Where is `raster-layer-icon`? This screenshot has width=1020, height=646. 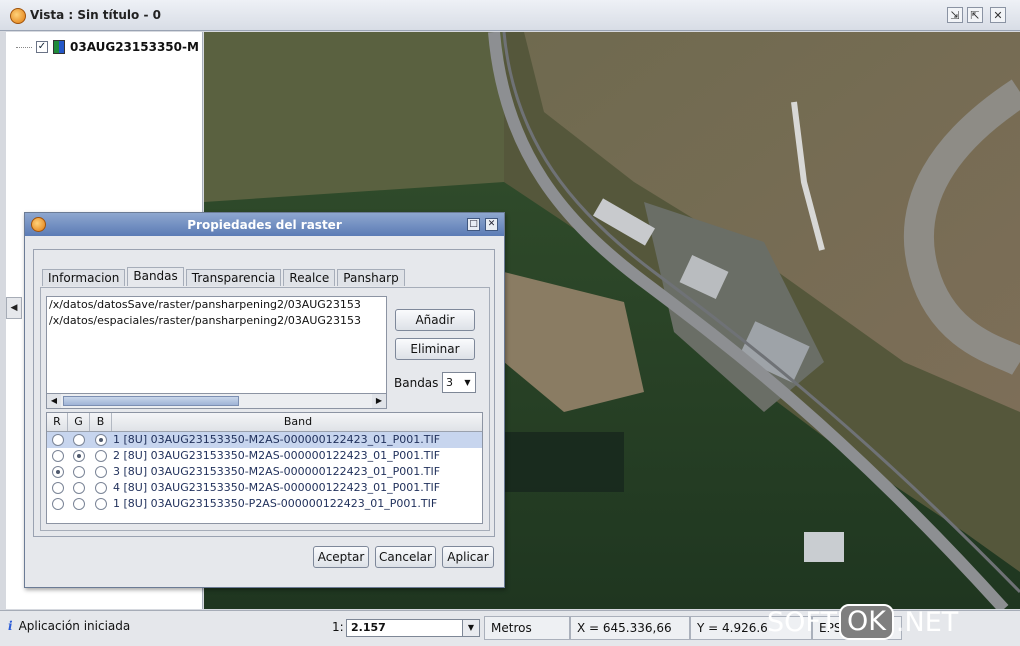 raster-layer-icon is located at coordinates (59, 47).